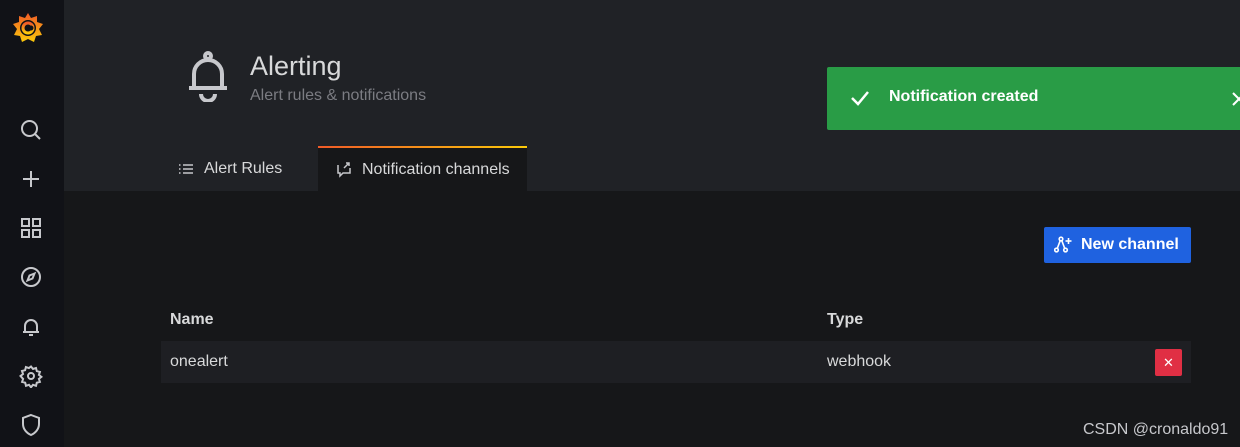  Describe the element at coordinates (344, 170) in the screenshot. I see `comment-alt-share-icon` at that location.